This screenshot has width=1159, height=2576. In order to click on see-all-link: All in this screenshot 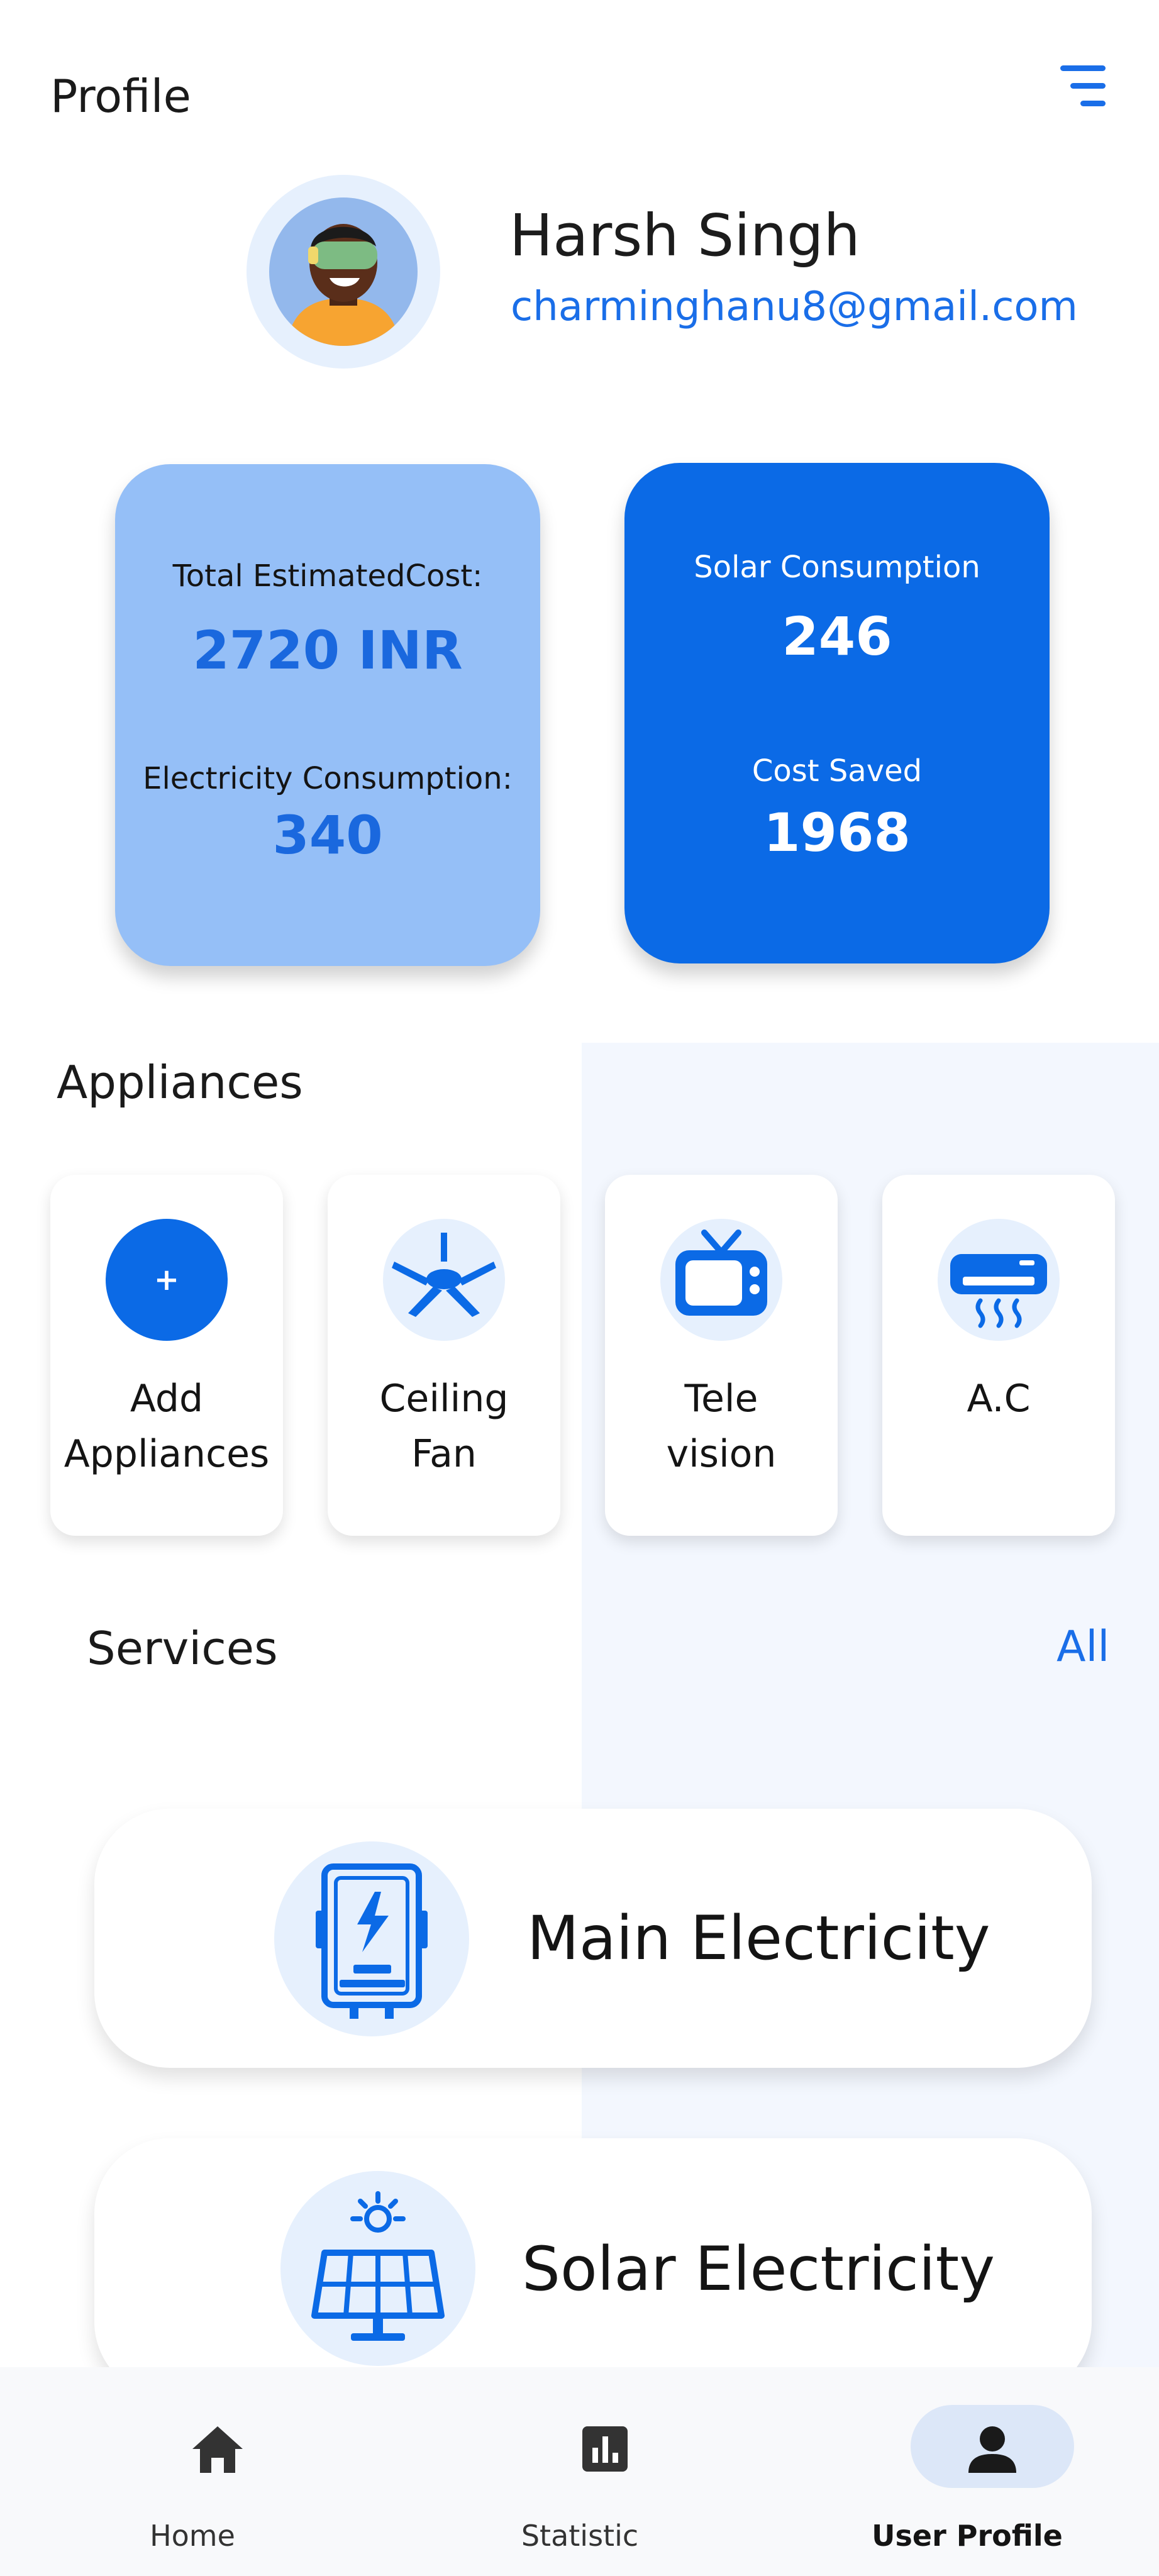, I will do `click(1082, 1647)`.